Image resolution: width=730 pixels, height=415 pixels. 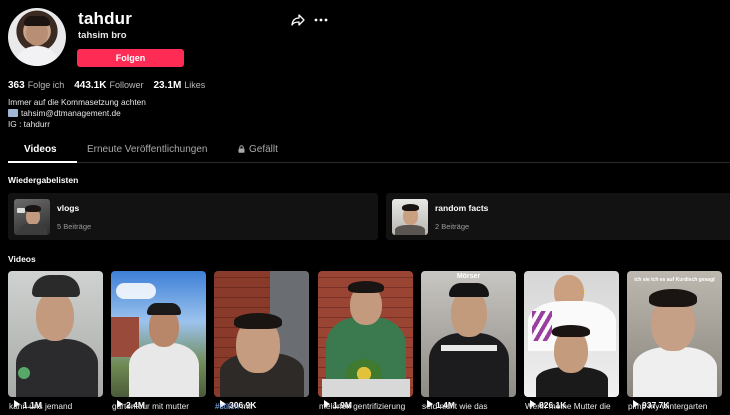 I want to click on envelope-icon, so click(x=13, y=113).